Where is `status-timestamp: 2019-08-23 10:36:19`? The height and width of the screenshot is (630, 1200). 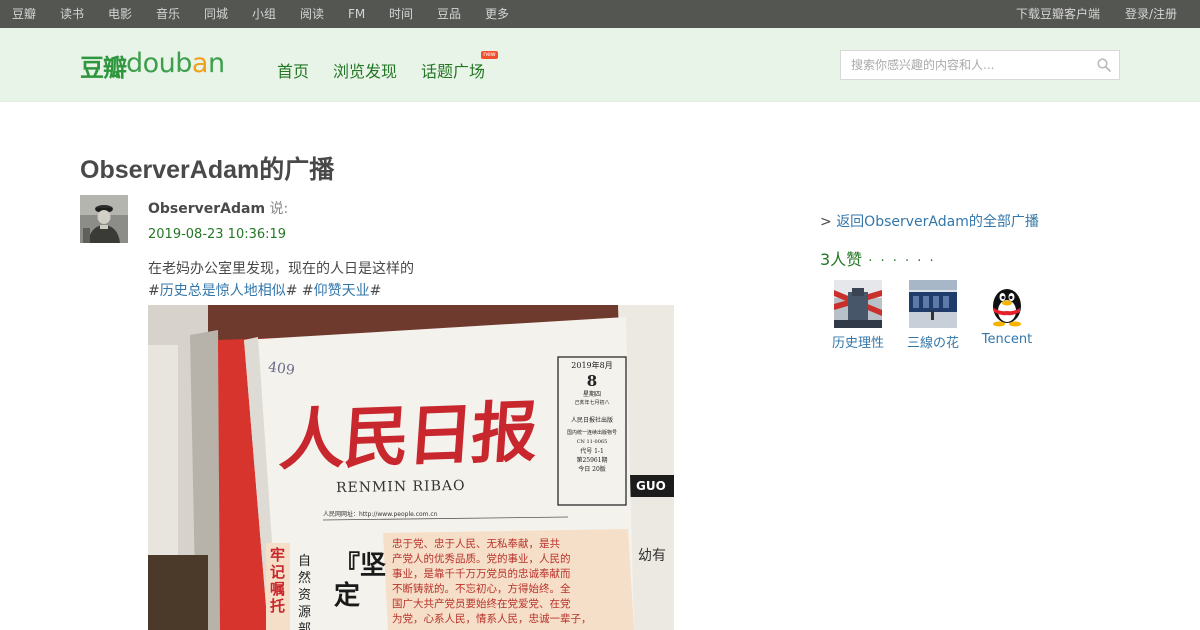
status-timestamp: 2019-08-23 10:36:19 is located at coordinates (217, 234).